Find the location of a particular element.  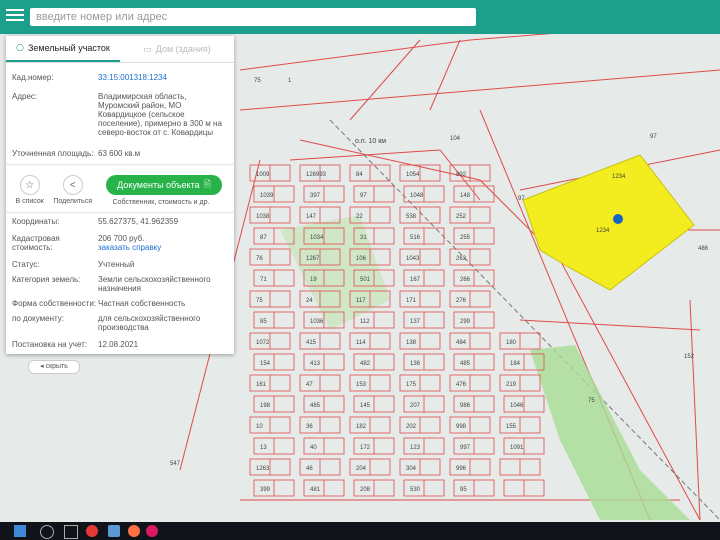

use-value: для сельскохозяйственного производства is located at coordinates (149, 323).